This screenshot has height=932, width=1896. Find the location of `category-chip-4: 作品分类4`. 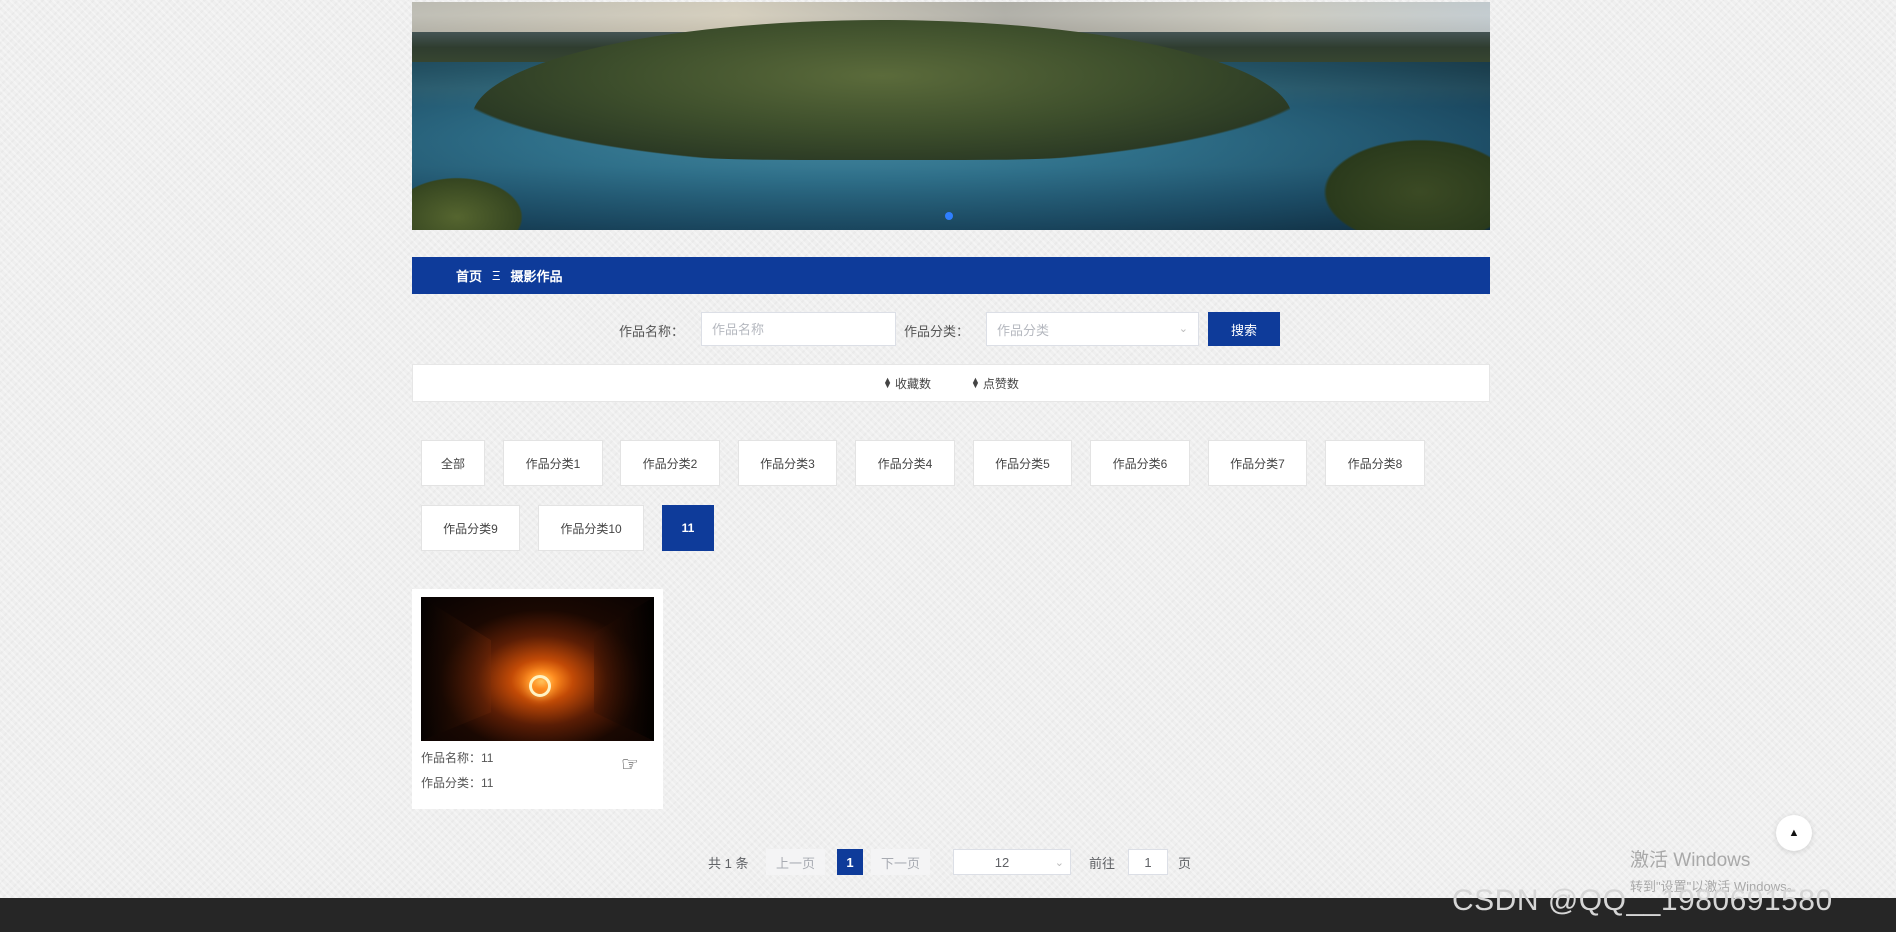

category-chip-4: 作品分类4 is located at coordinates (905, 463).